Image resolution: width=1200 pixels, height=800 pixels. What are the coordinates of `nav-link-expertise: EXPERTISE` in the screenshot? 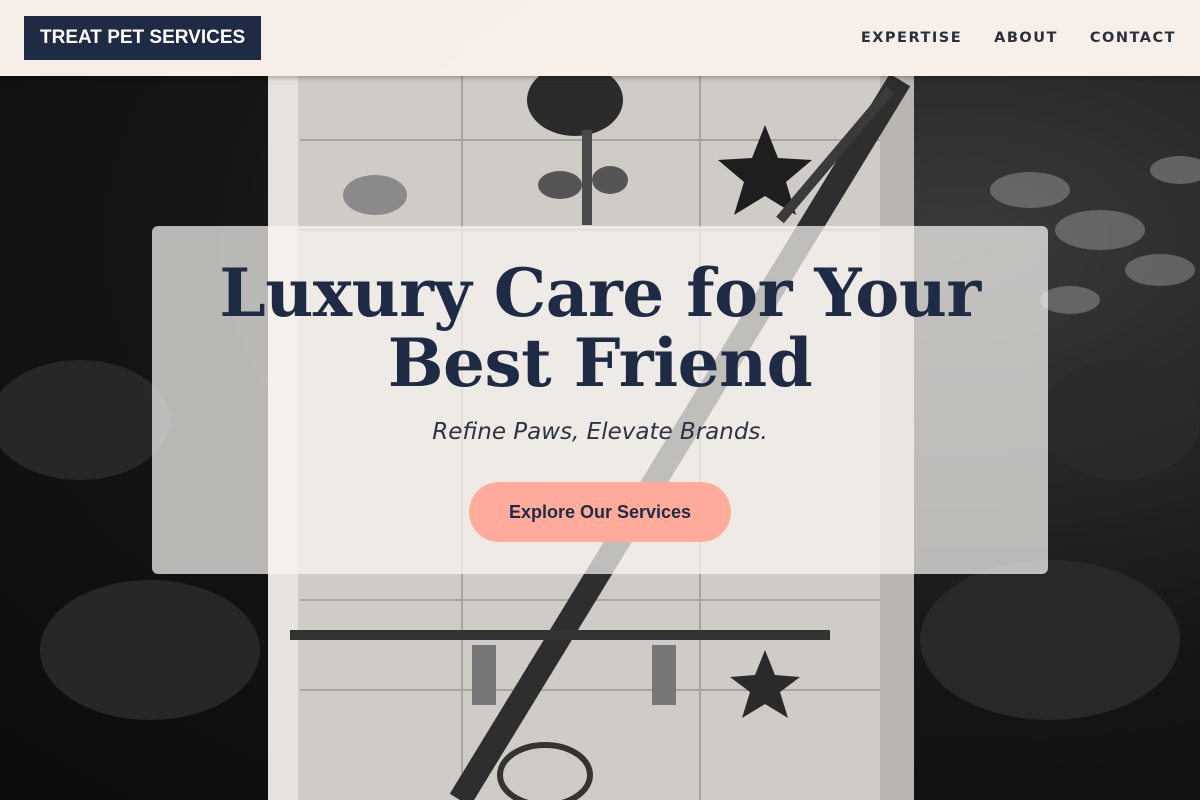 It's located at (911, 38).